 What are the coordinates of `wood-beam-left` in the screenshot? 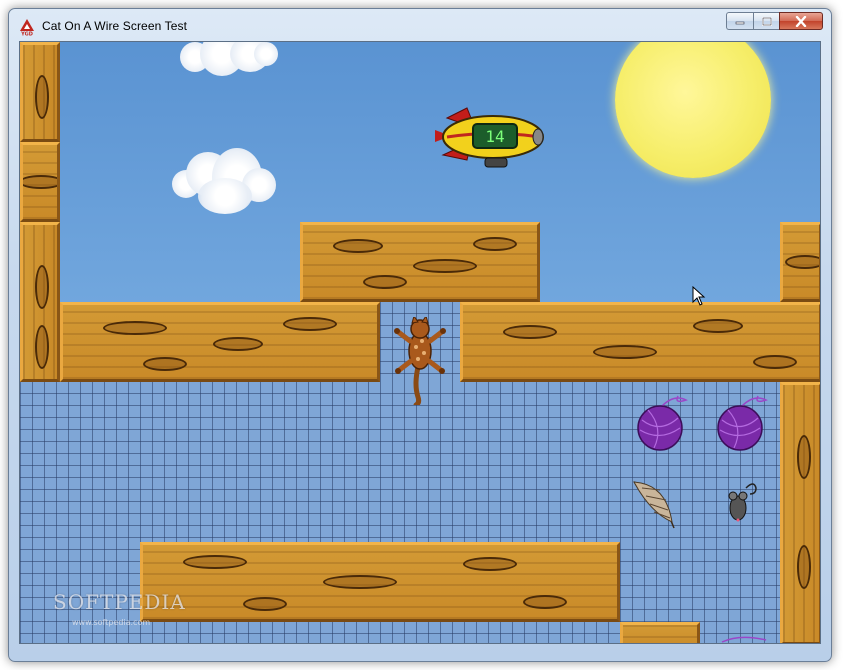 It's located at (220, 342).